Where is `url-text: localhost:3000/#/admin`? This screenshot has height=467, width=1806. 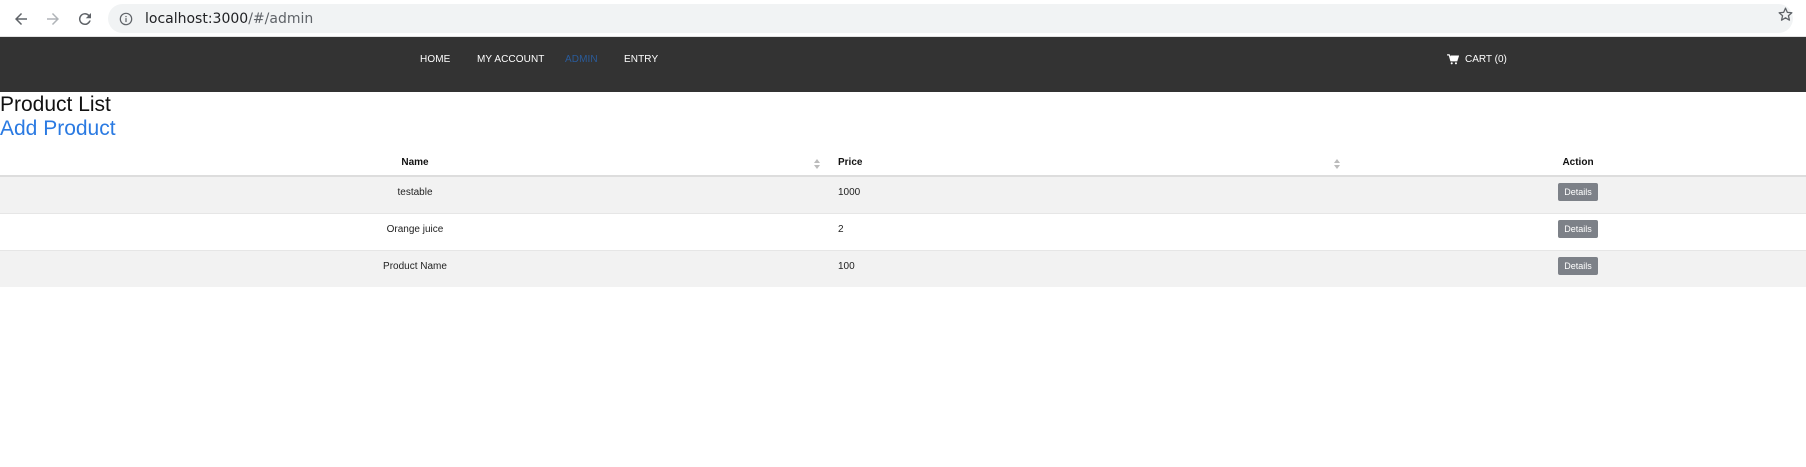 url-text: localhost:3000/#/admin is located at coordinates (229, 19).